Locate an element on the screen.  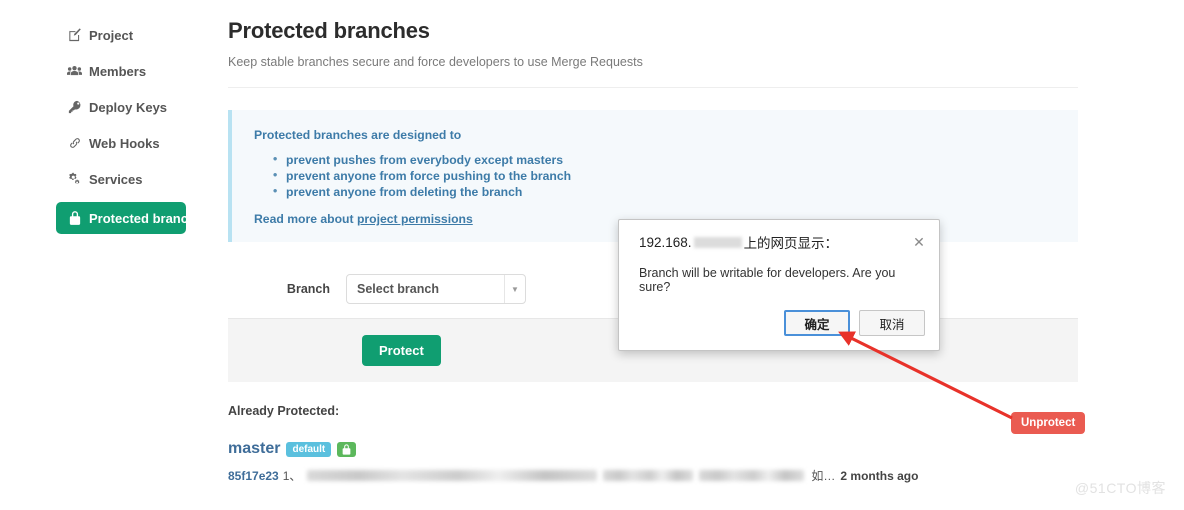
cancel-button: 取消 is located at coordinates (892, 323).